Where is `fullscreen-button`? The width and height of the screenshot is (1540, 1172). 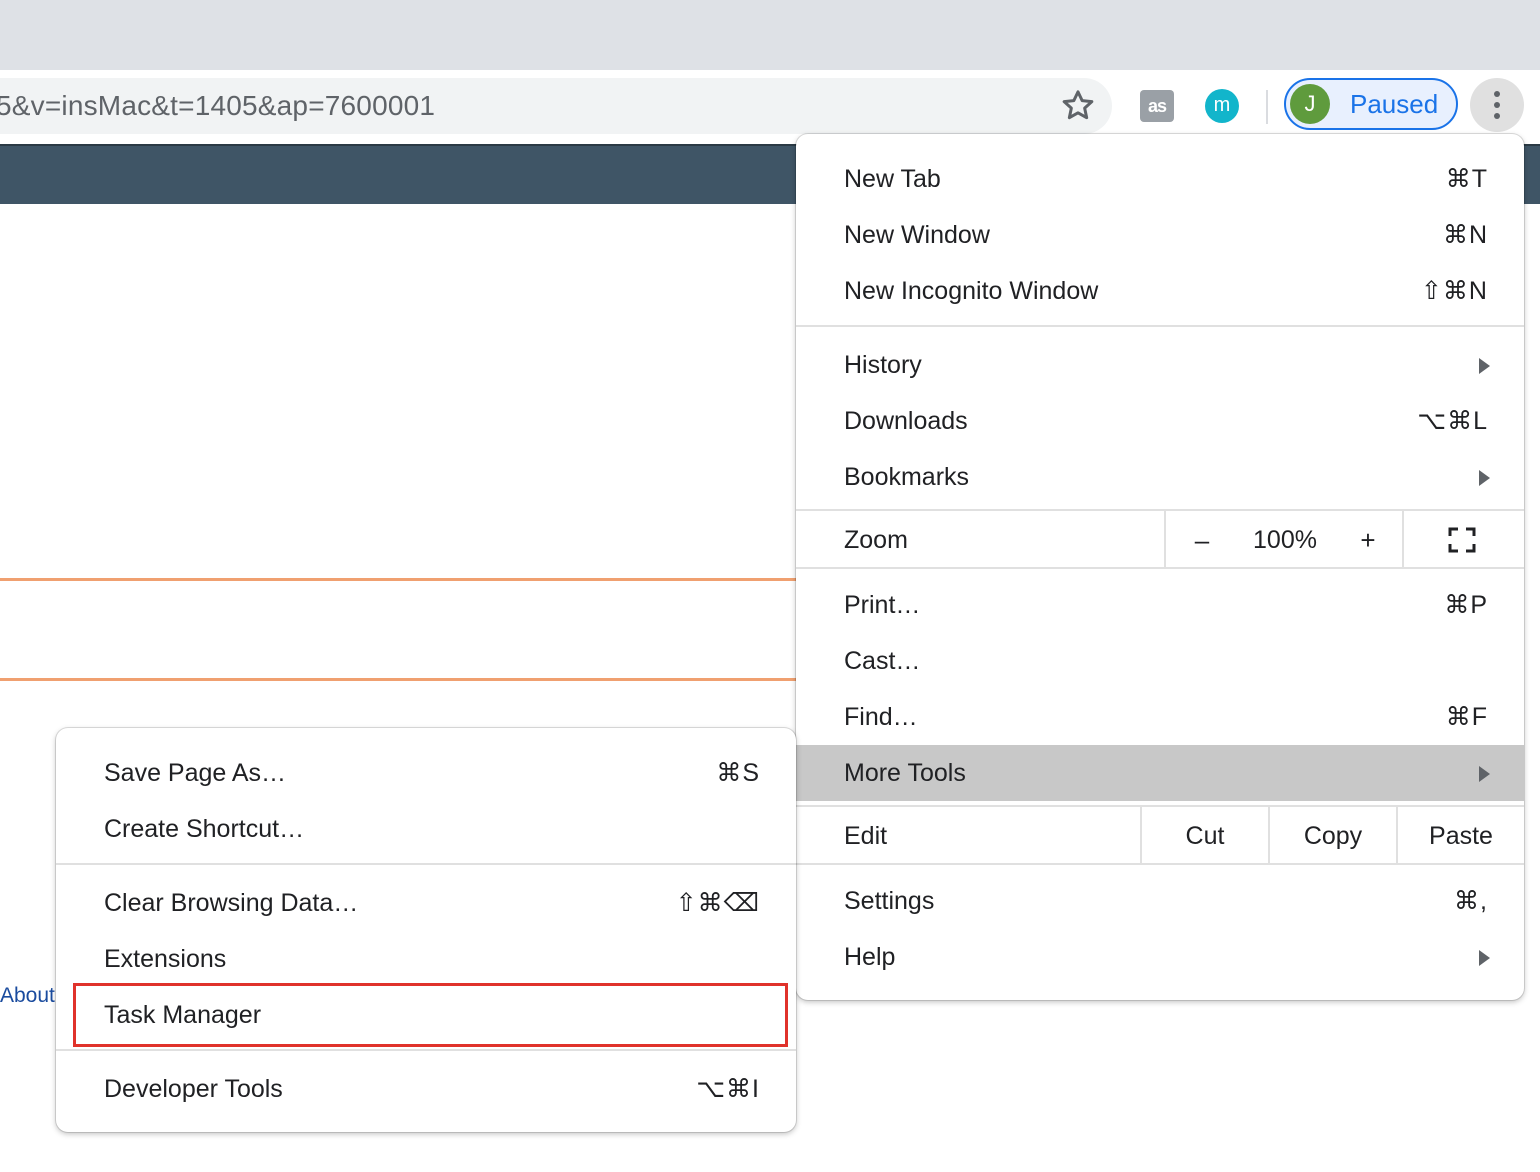
fullscreen-button is located at coordinates (1463, 540).